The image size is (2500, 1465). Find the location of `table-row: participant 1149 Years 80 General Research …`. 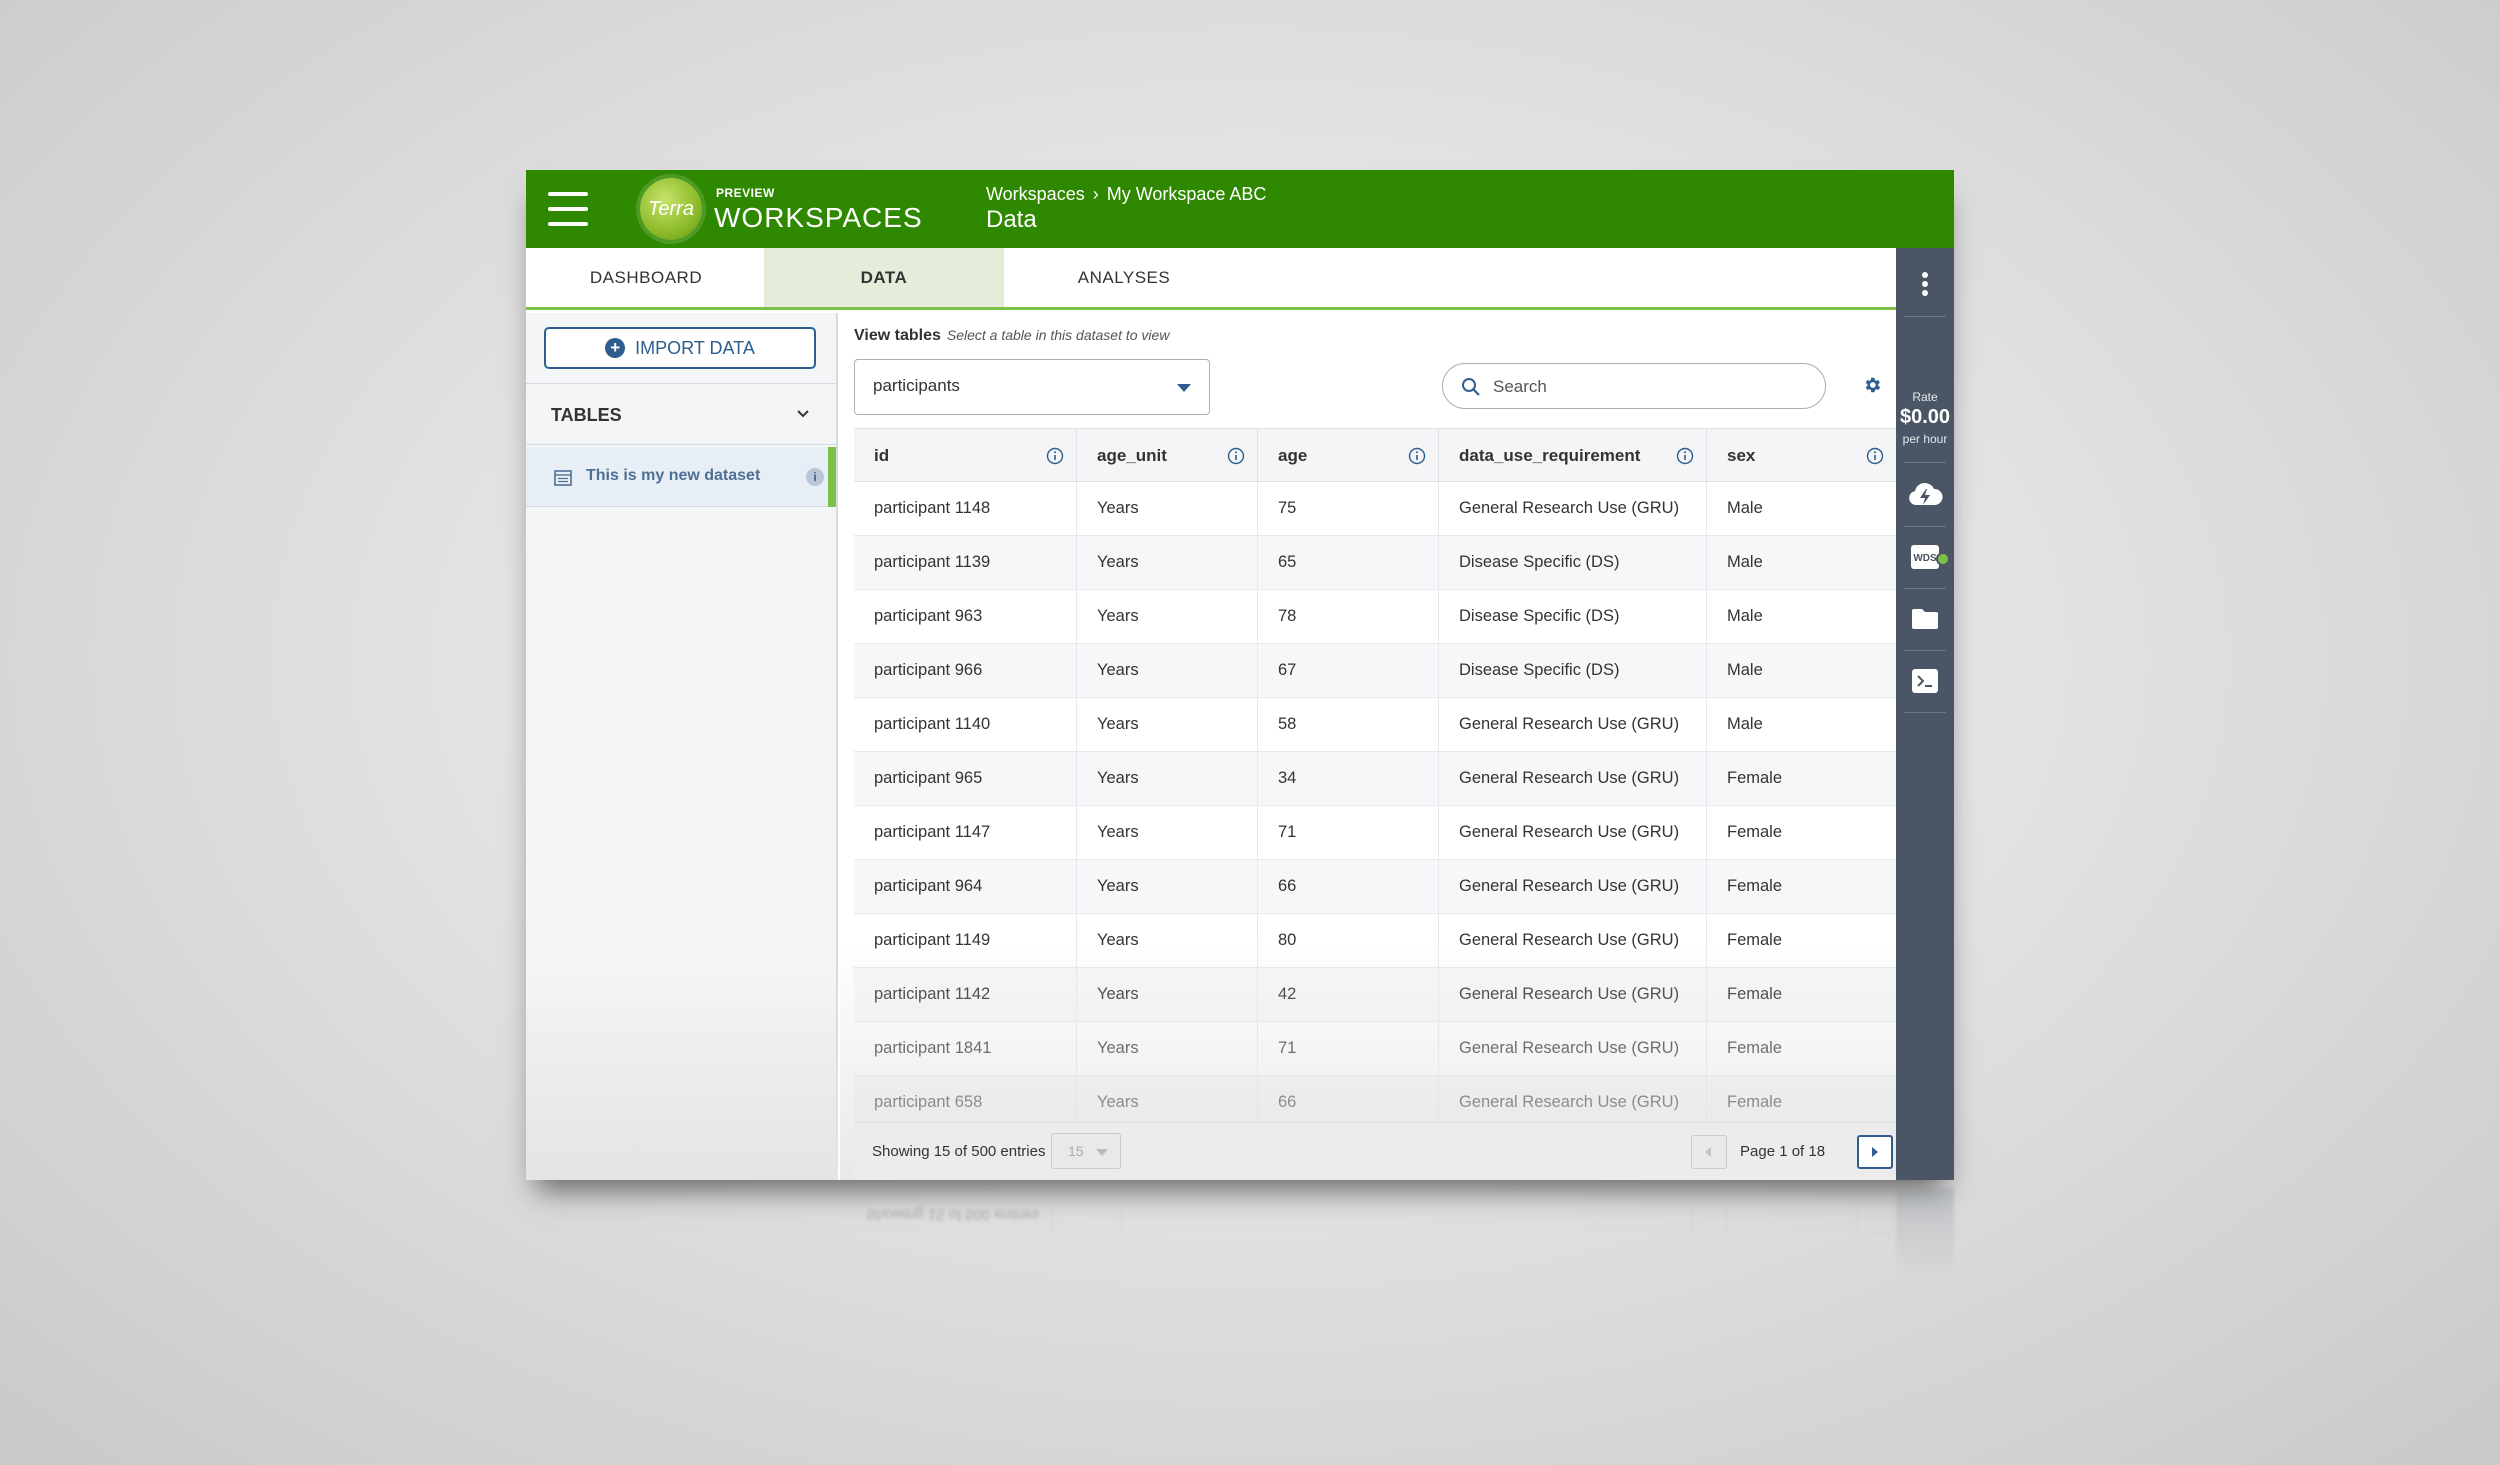

table-row: participant 1149 Years 80 General Research … is located at coordinates (1375, 941).